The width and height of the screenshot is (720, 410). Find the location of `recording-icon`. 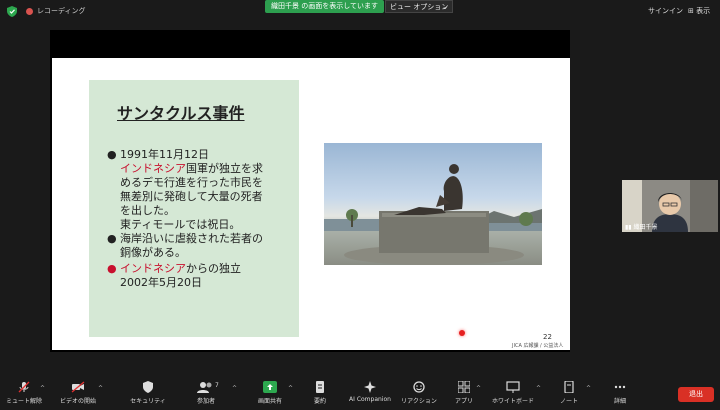

recording-icon is located at coordinates (29, 11).